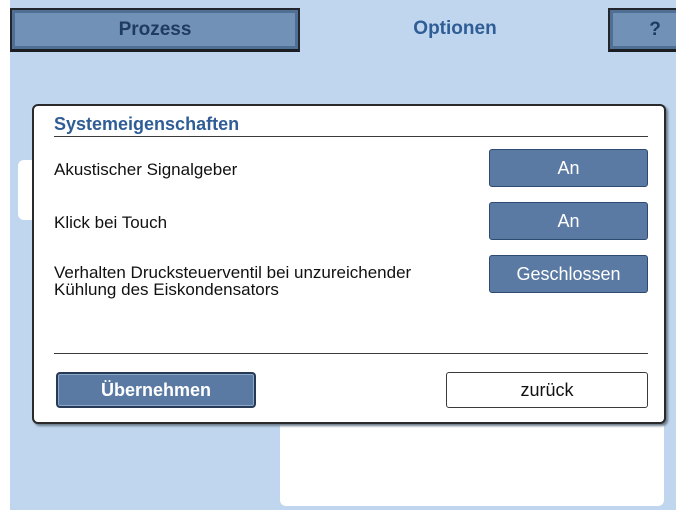 The width and height of the screenshot is (676, 516). I want to click on tab-help-label: ?, so click(655, 29).